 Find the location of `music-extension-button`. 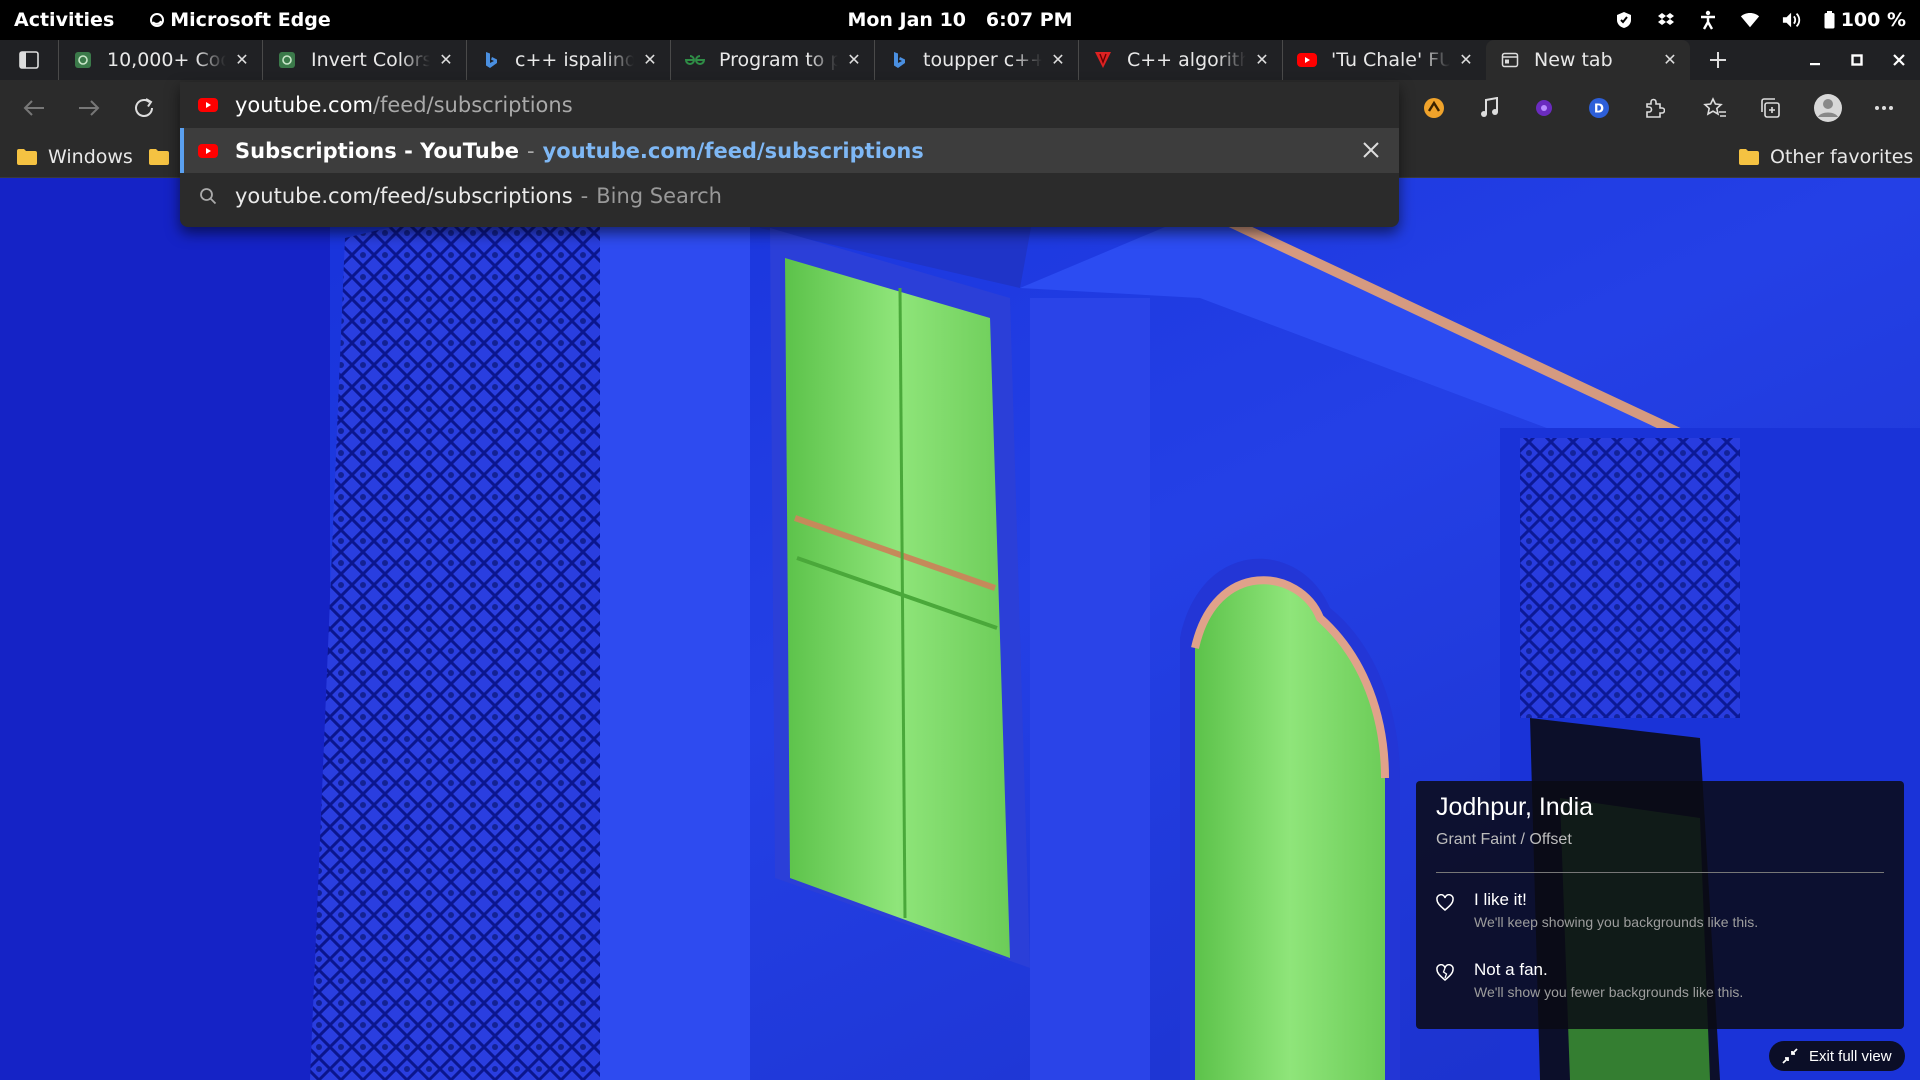

music-extension-button is located at coordinates (1489, 108).